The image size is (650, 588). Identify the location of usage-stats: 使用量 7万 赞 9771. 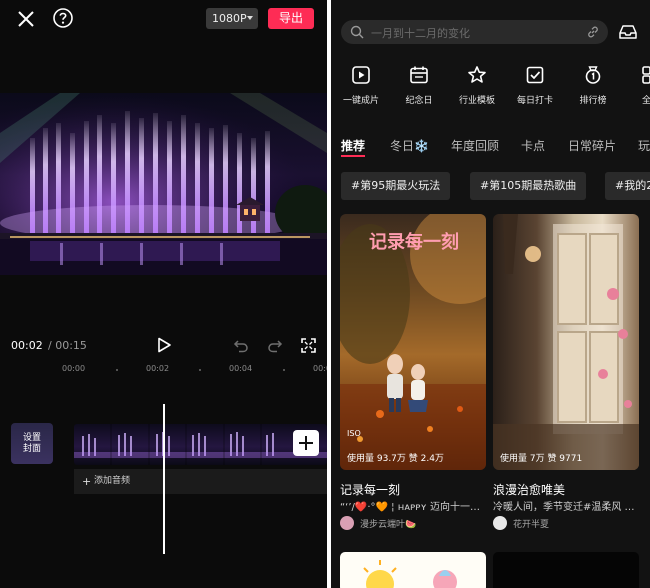
(541, 459).